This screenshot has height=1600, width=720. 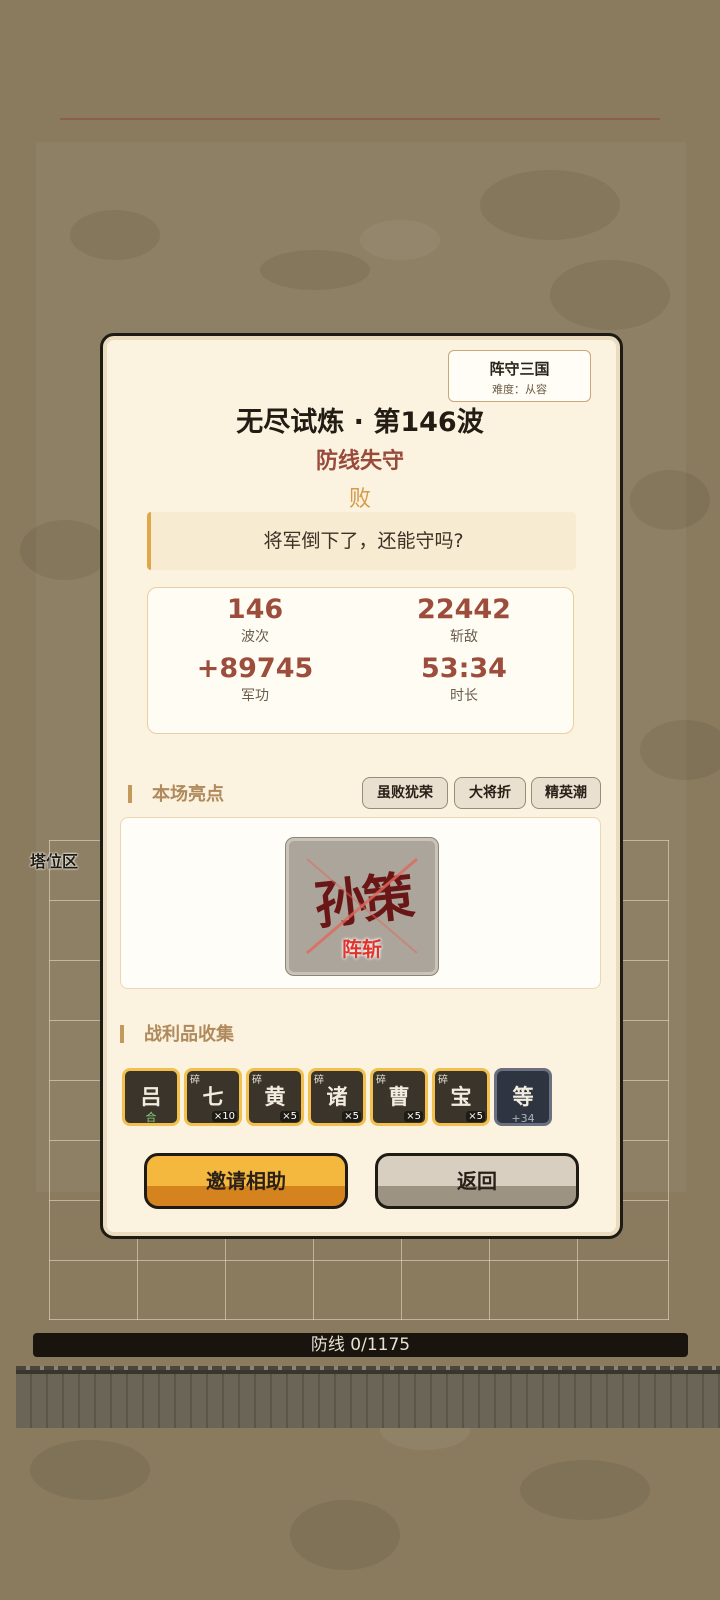 What do you see at coordinates (519, 369) in the screenshot?
I see `game-name: 阵守三国` at bounding box center [519, 369].